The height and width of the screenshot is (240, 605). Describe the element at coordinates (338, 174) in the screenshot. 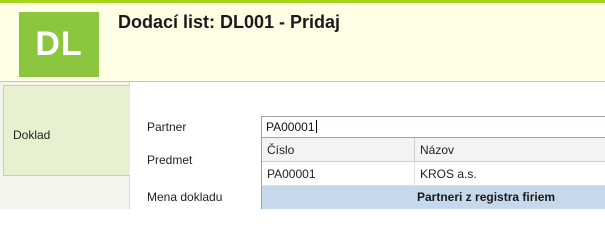

I see `cell-cislo: PA00001` at that location.